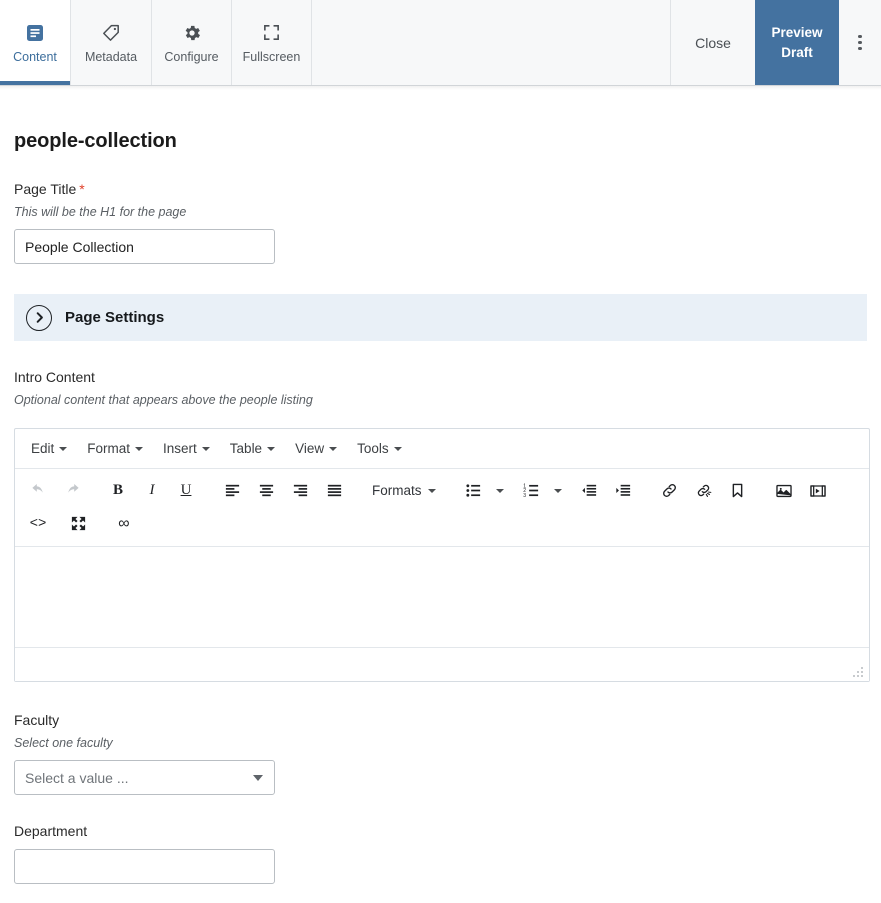 The width and height of the screenshot is (881, 903). I want to click on svg-text: 3, so click(524, 496).